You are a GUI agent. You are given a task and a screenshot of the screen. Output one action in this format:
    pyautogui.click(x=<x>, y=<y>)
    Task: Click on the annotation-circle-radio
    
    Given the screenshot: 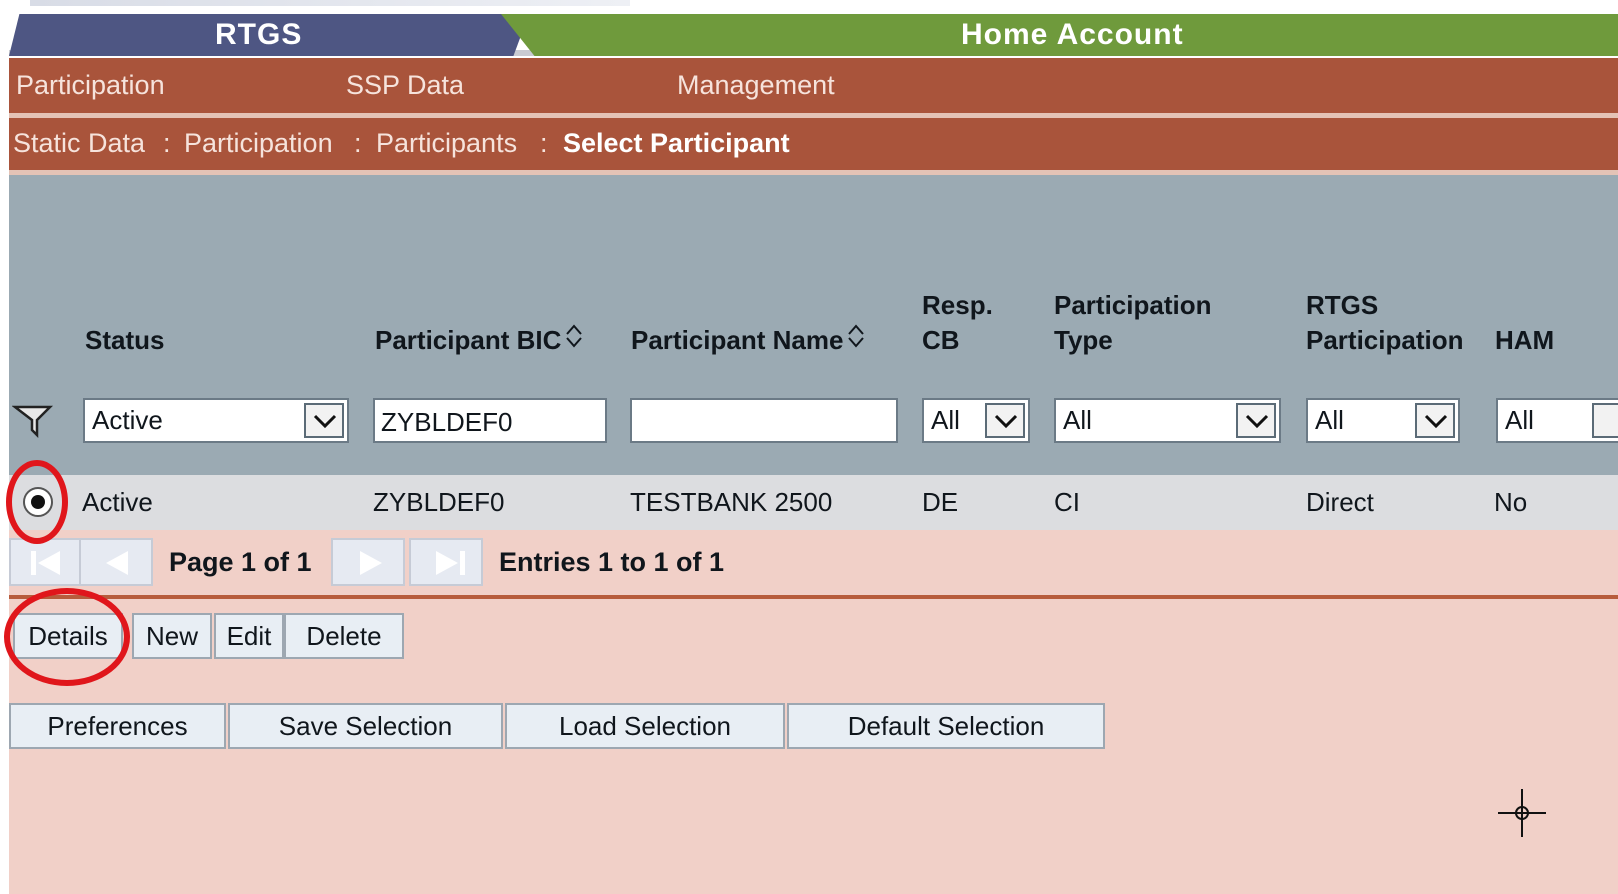 What is the action you would take?
    pyautogui.click(x=37, y=502)
    